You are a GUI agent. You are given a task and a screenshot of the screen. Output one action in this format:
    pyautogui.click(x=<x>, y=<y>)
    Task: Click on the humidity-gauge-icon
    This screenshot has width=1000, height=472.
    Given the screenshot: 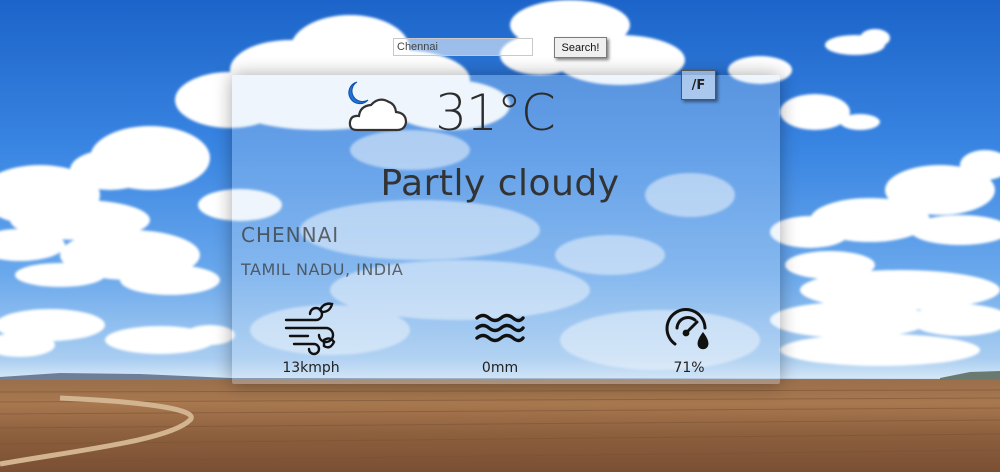 What is the action you would take?
    pyautogui.click(x=687, y=329)
    